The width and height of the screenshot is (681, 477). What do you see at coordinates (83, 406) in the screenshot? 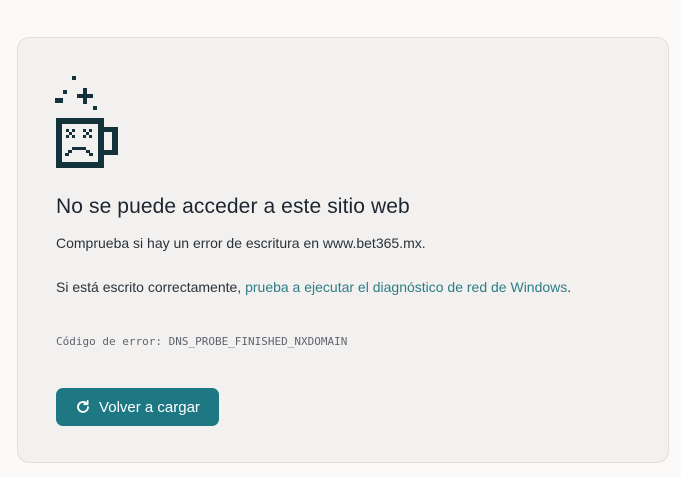
I see `refresh-icon` at bounding box center [83, 406].